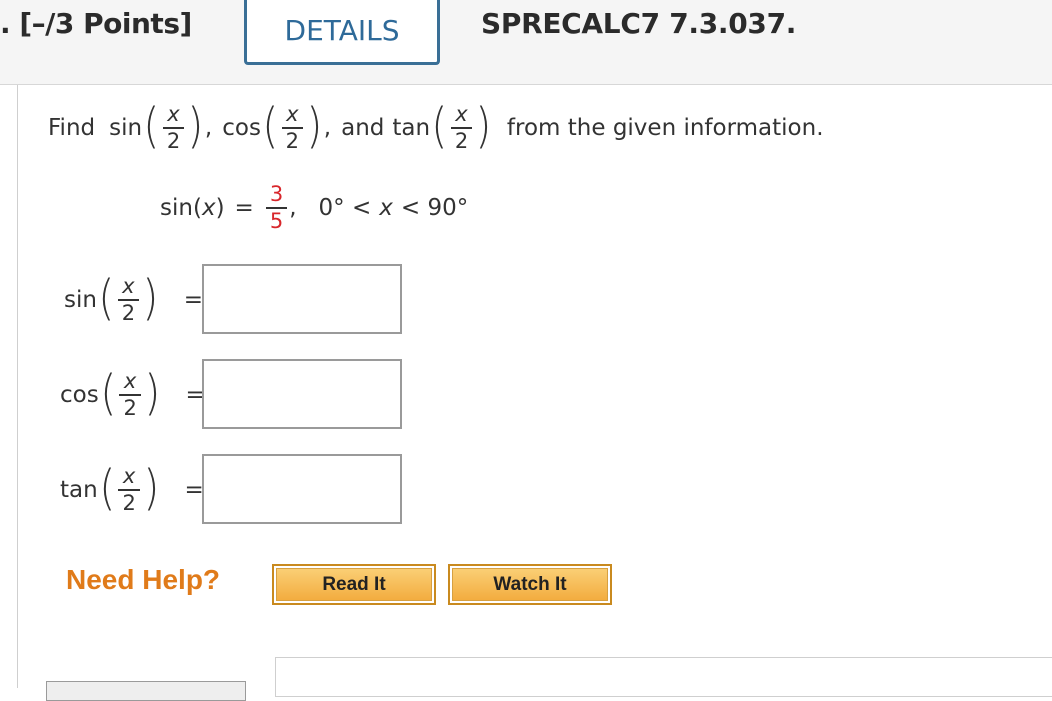 The width and height of the screenshot is (1052, 701). Describe the element at coordinates (530, 584) in the screenshot. I see `watch-it-button: Watch It` at that location.